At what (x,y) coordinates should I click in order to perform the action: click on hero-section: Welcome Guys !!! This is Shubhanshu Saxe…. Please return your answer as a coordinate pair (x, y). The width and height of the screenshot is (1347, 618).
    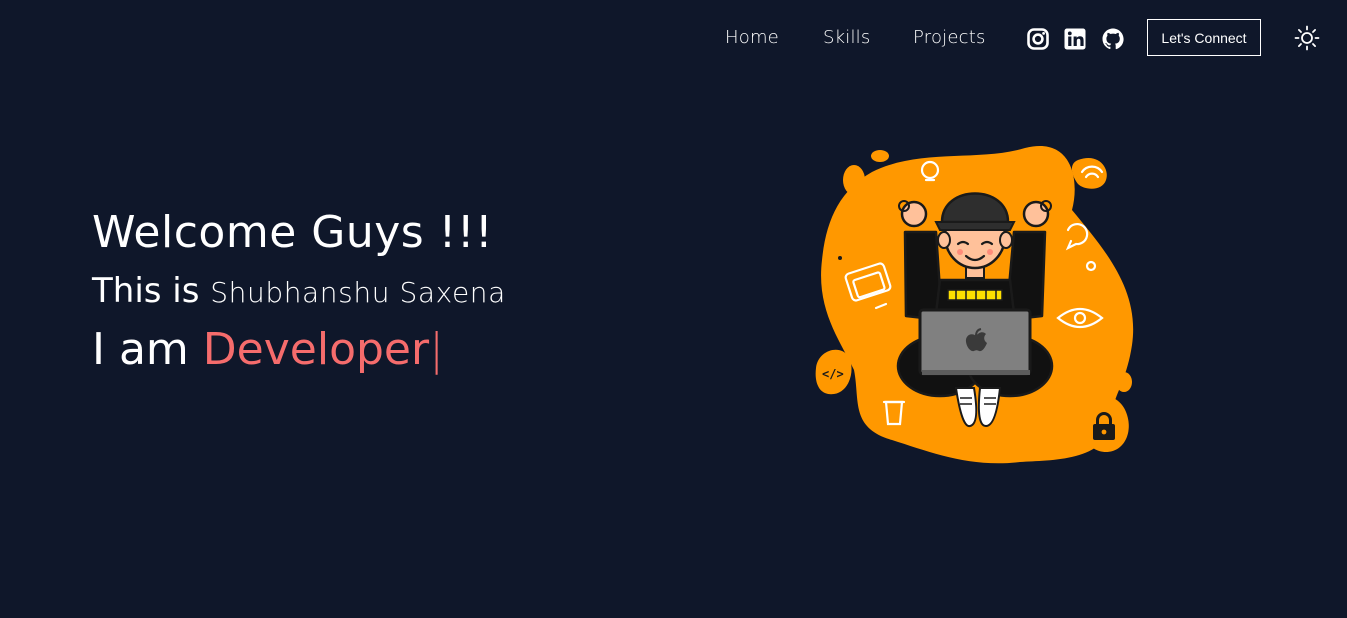
    Looking at the image, I should click on (372, 292).